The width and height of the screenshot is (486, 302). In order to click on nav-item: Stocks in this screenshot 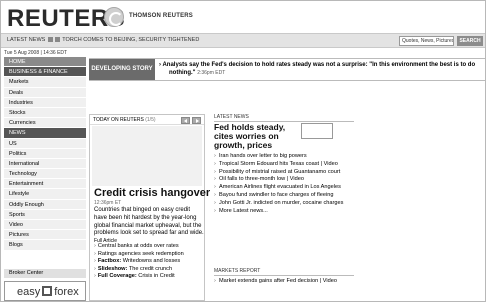, I will do `click(45, 113)`.